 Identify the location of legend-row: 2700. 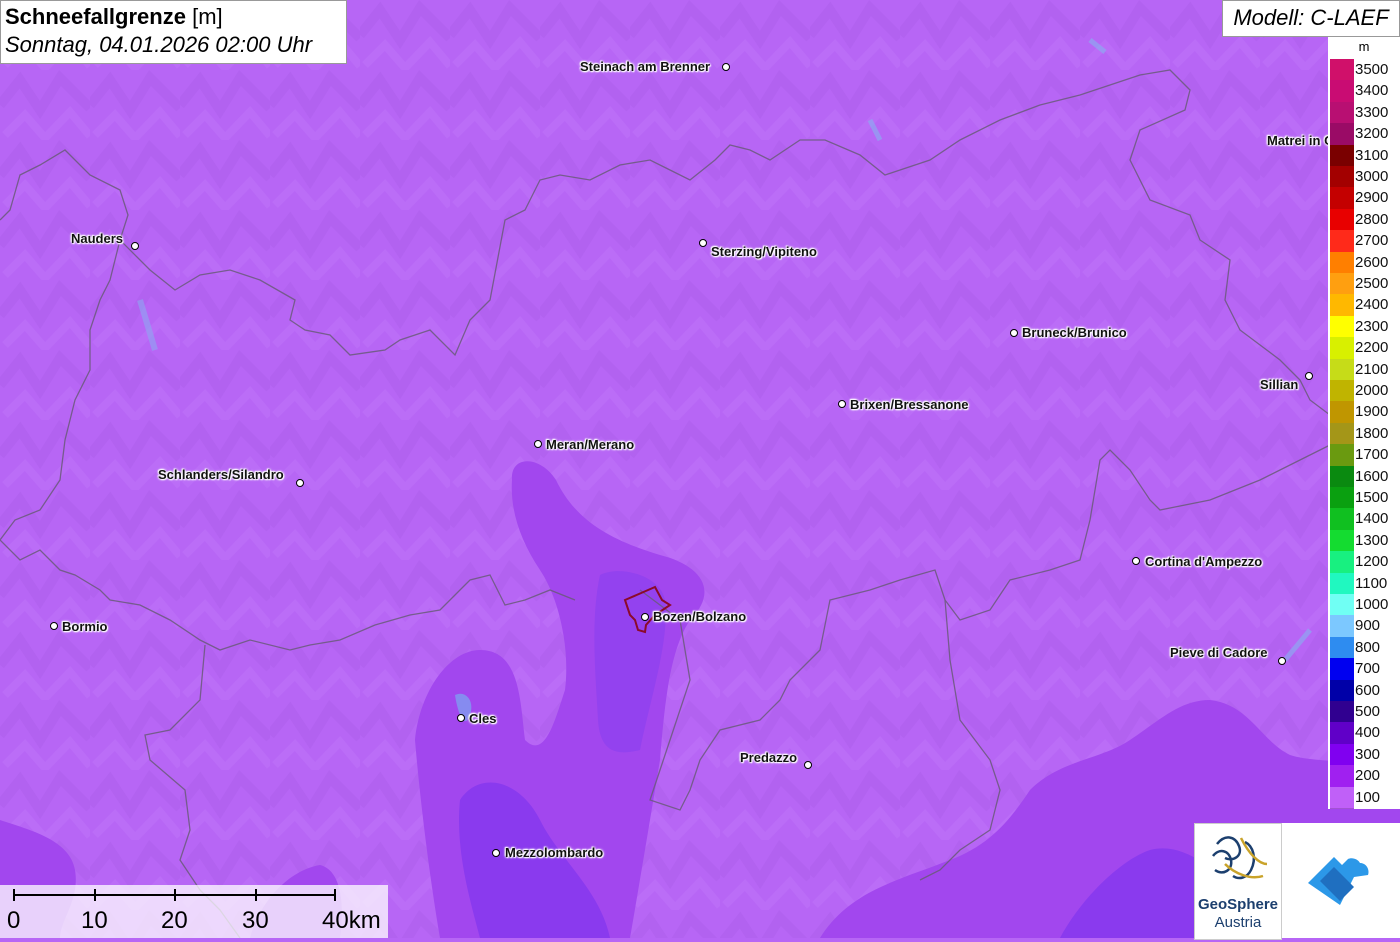
(1364, 241).